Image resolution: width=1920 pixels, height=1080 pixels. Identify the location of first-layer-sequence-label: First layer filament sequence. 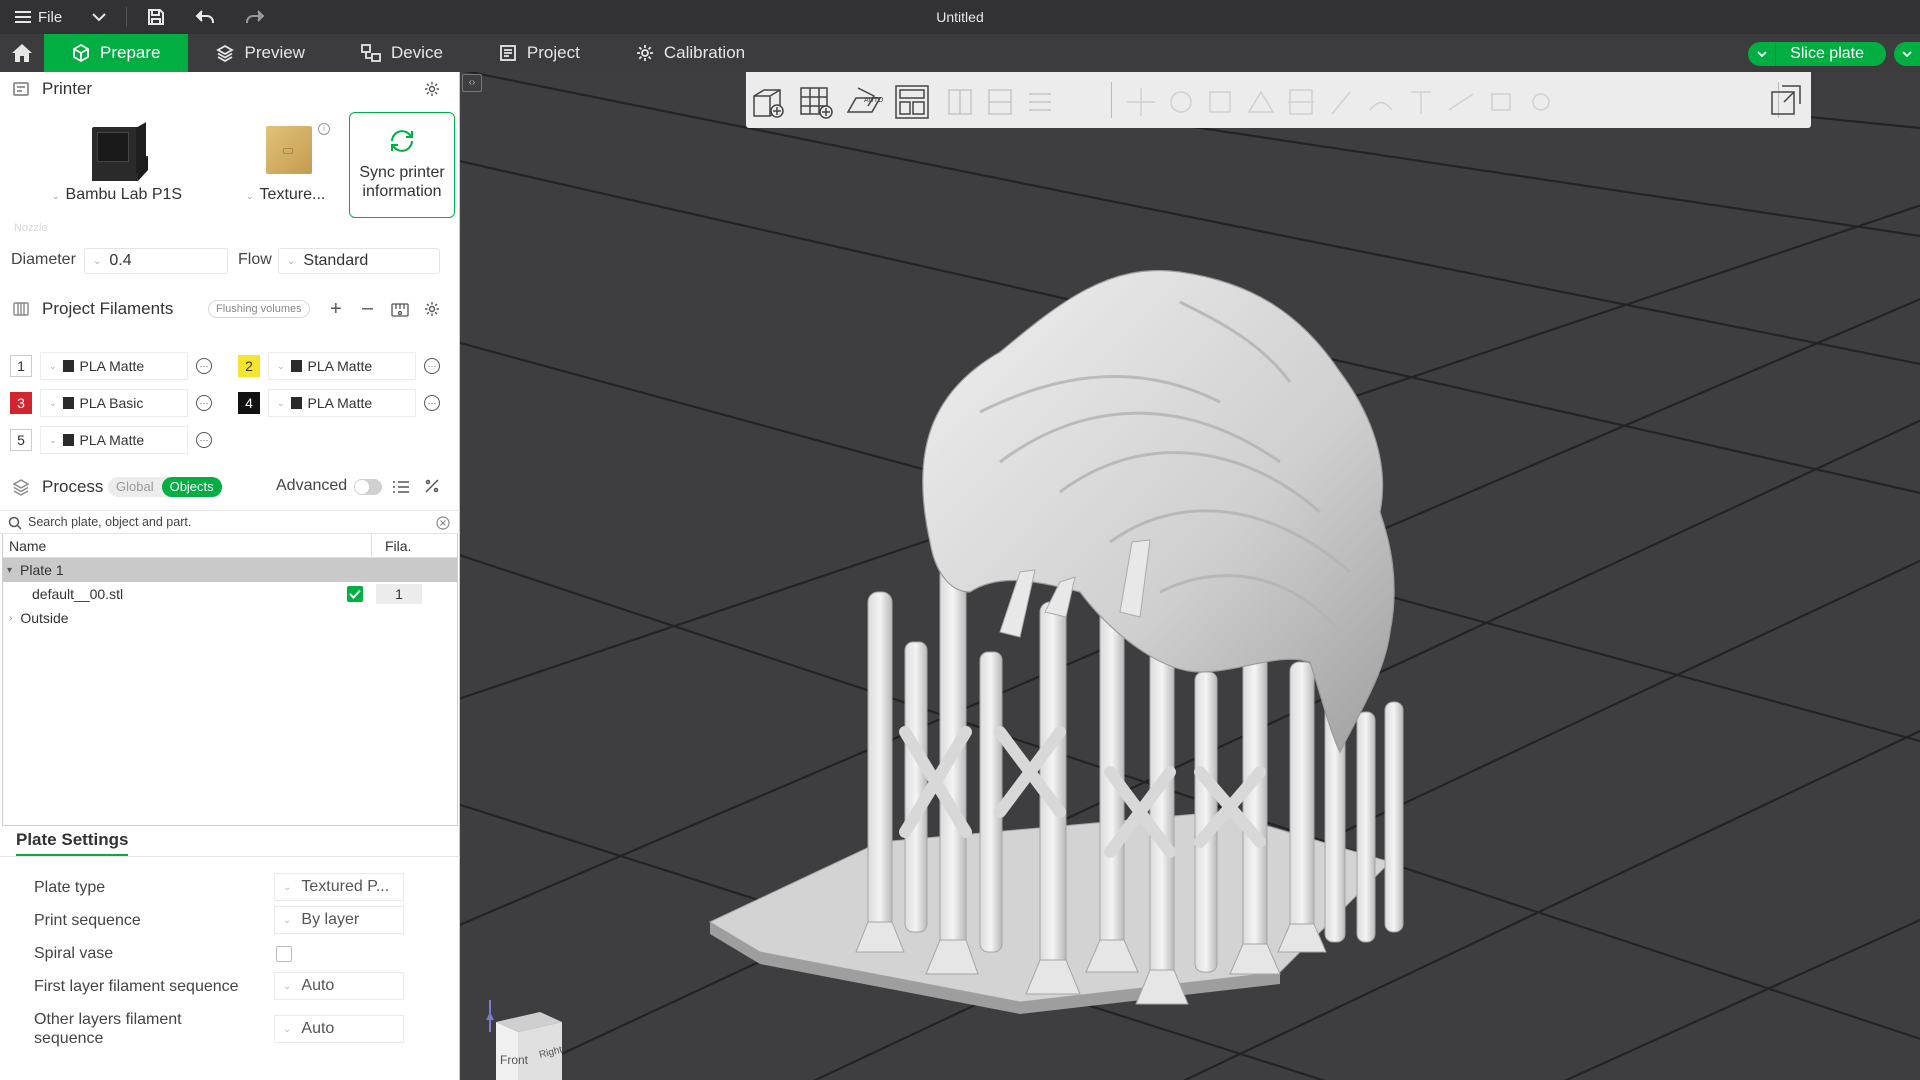
(136, 986).